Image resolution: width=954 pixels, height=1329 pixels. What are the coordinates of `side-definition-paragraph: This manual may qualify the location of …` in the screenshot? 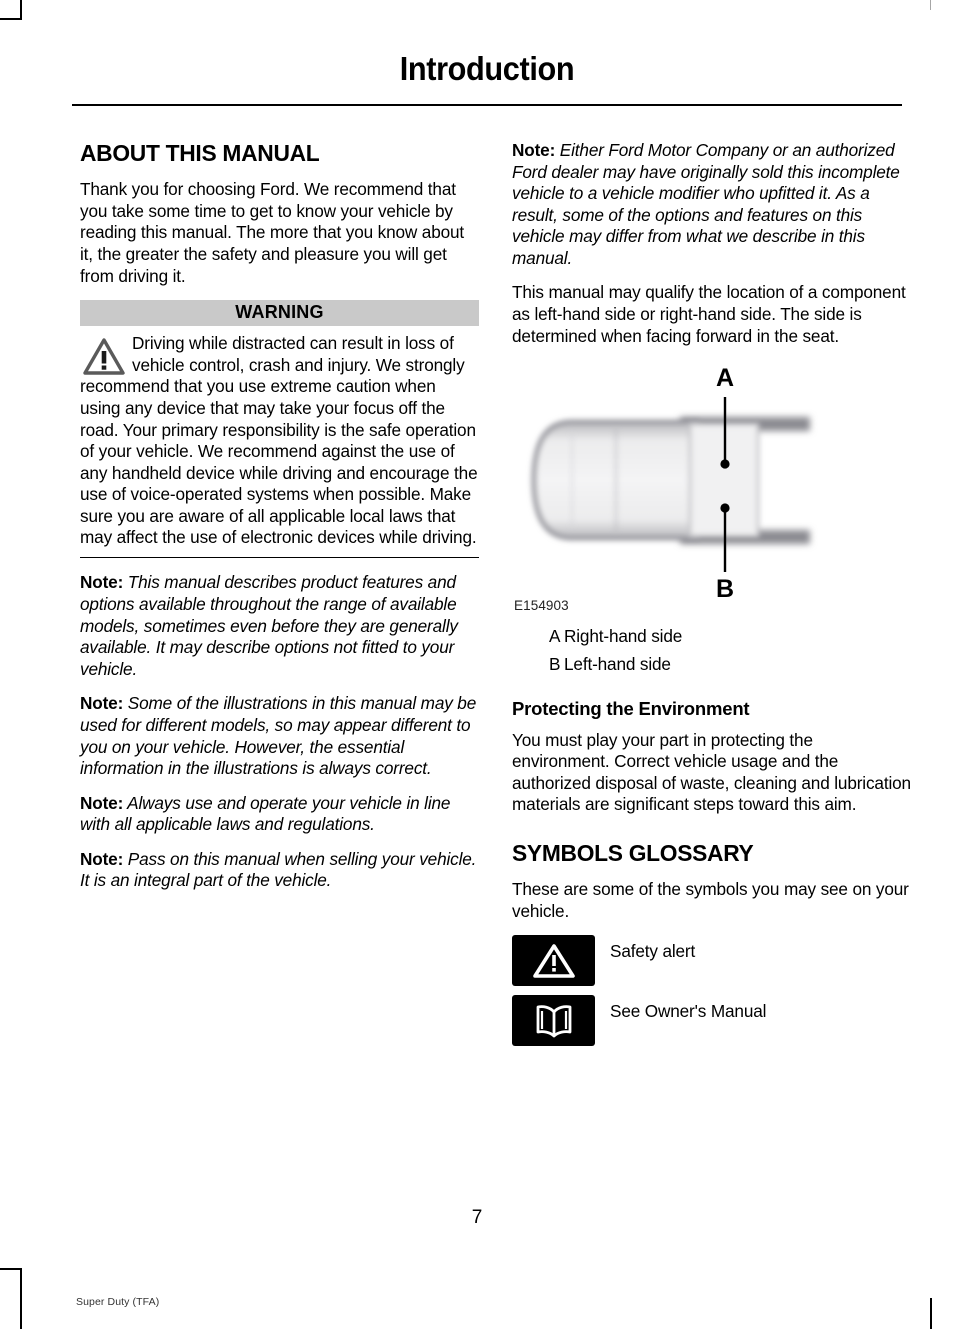 It's located at (709, 314).